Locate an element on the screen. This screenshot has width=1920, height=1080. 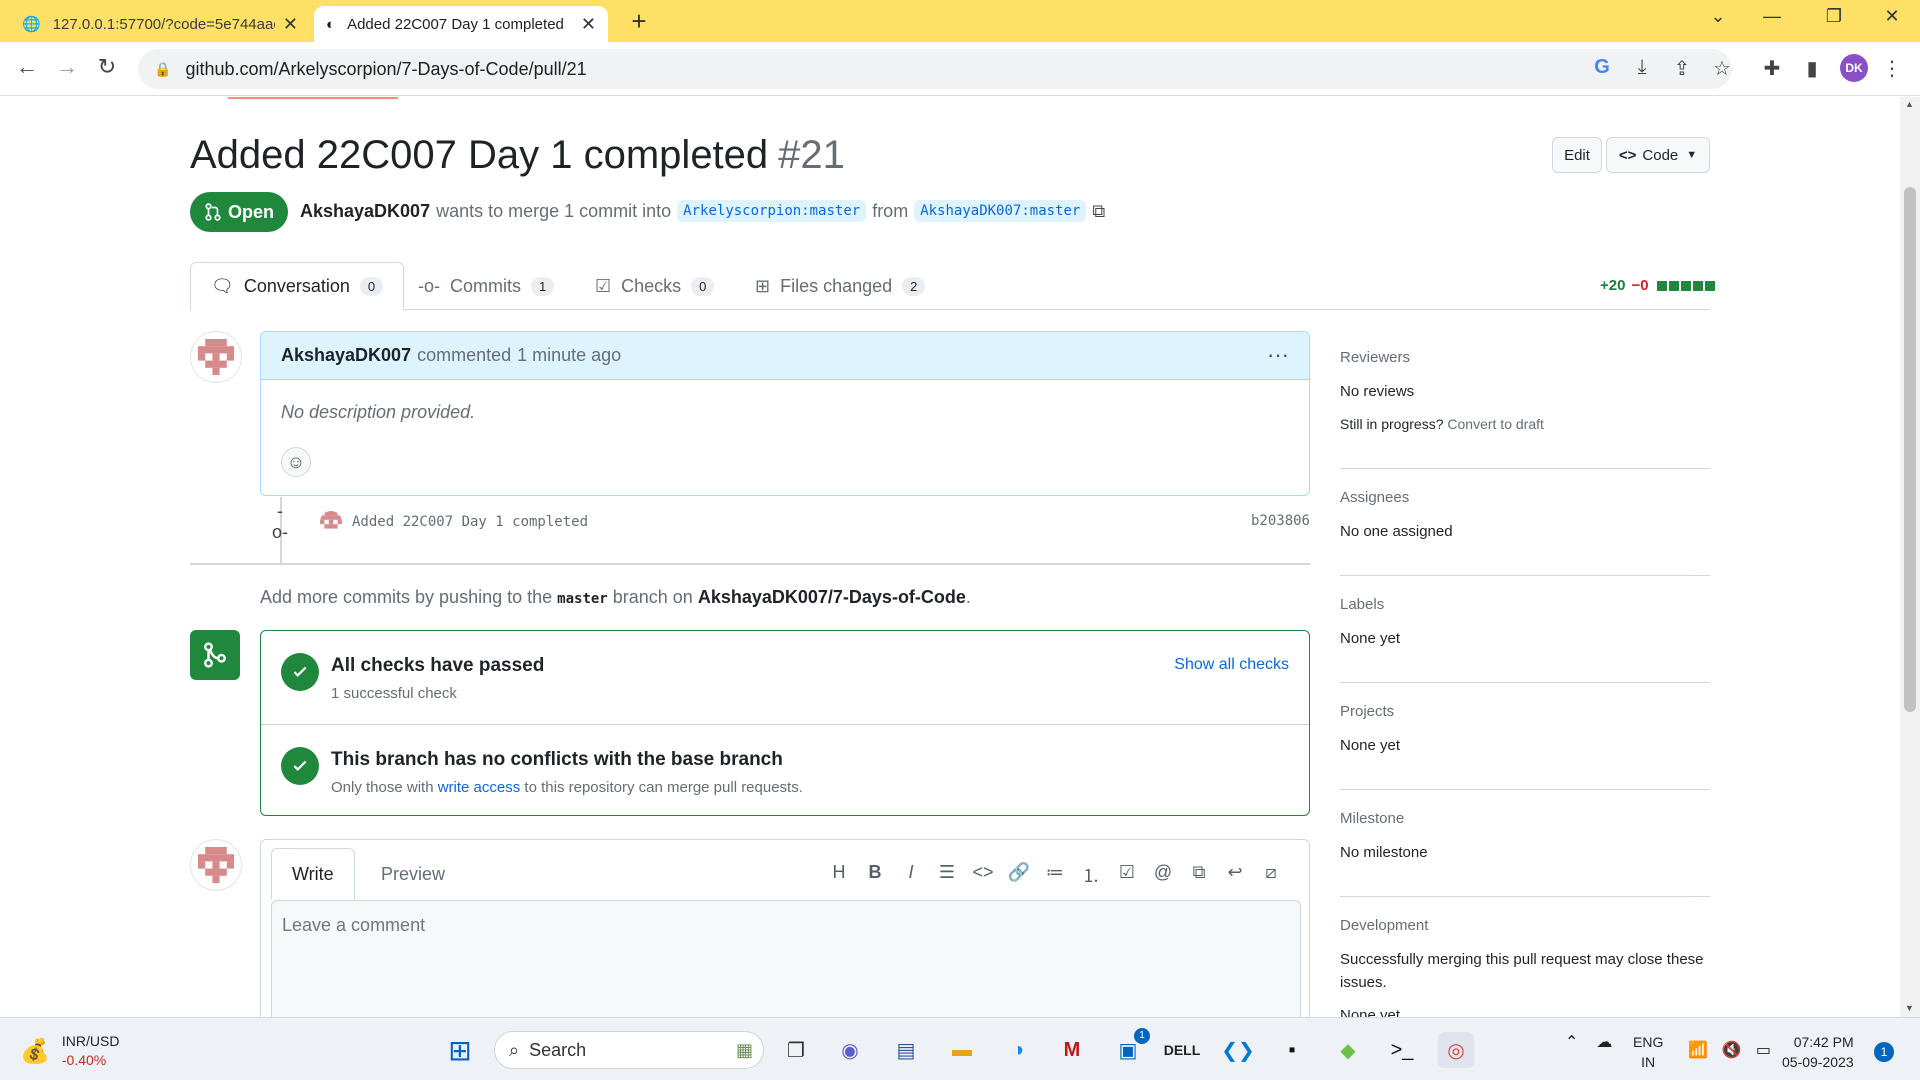
smiley-icon: ☺ is located at coordinates (296, 462).